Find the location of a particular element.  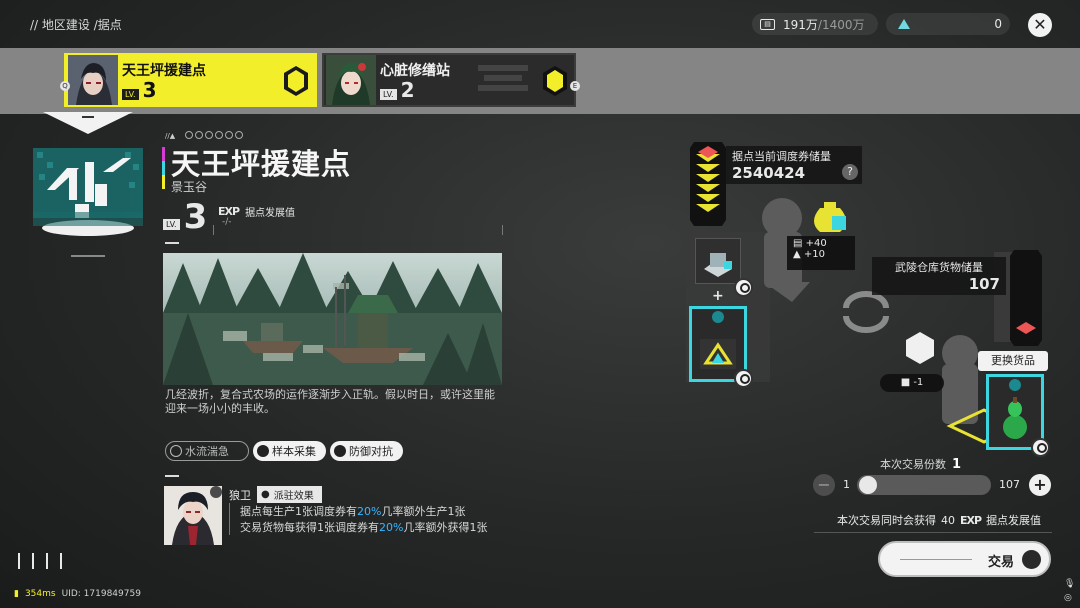

tag-1: 水流湍急 is located at coordinates (207, 451).